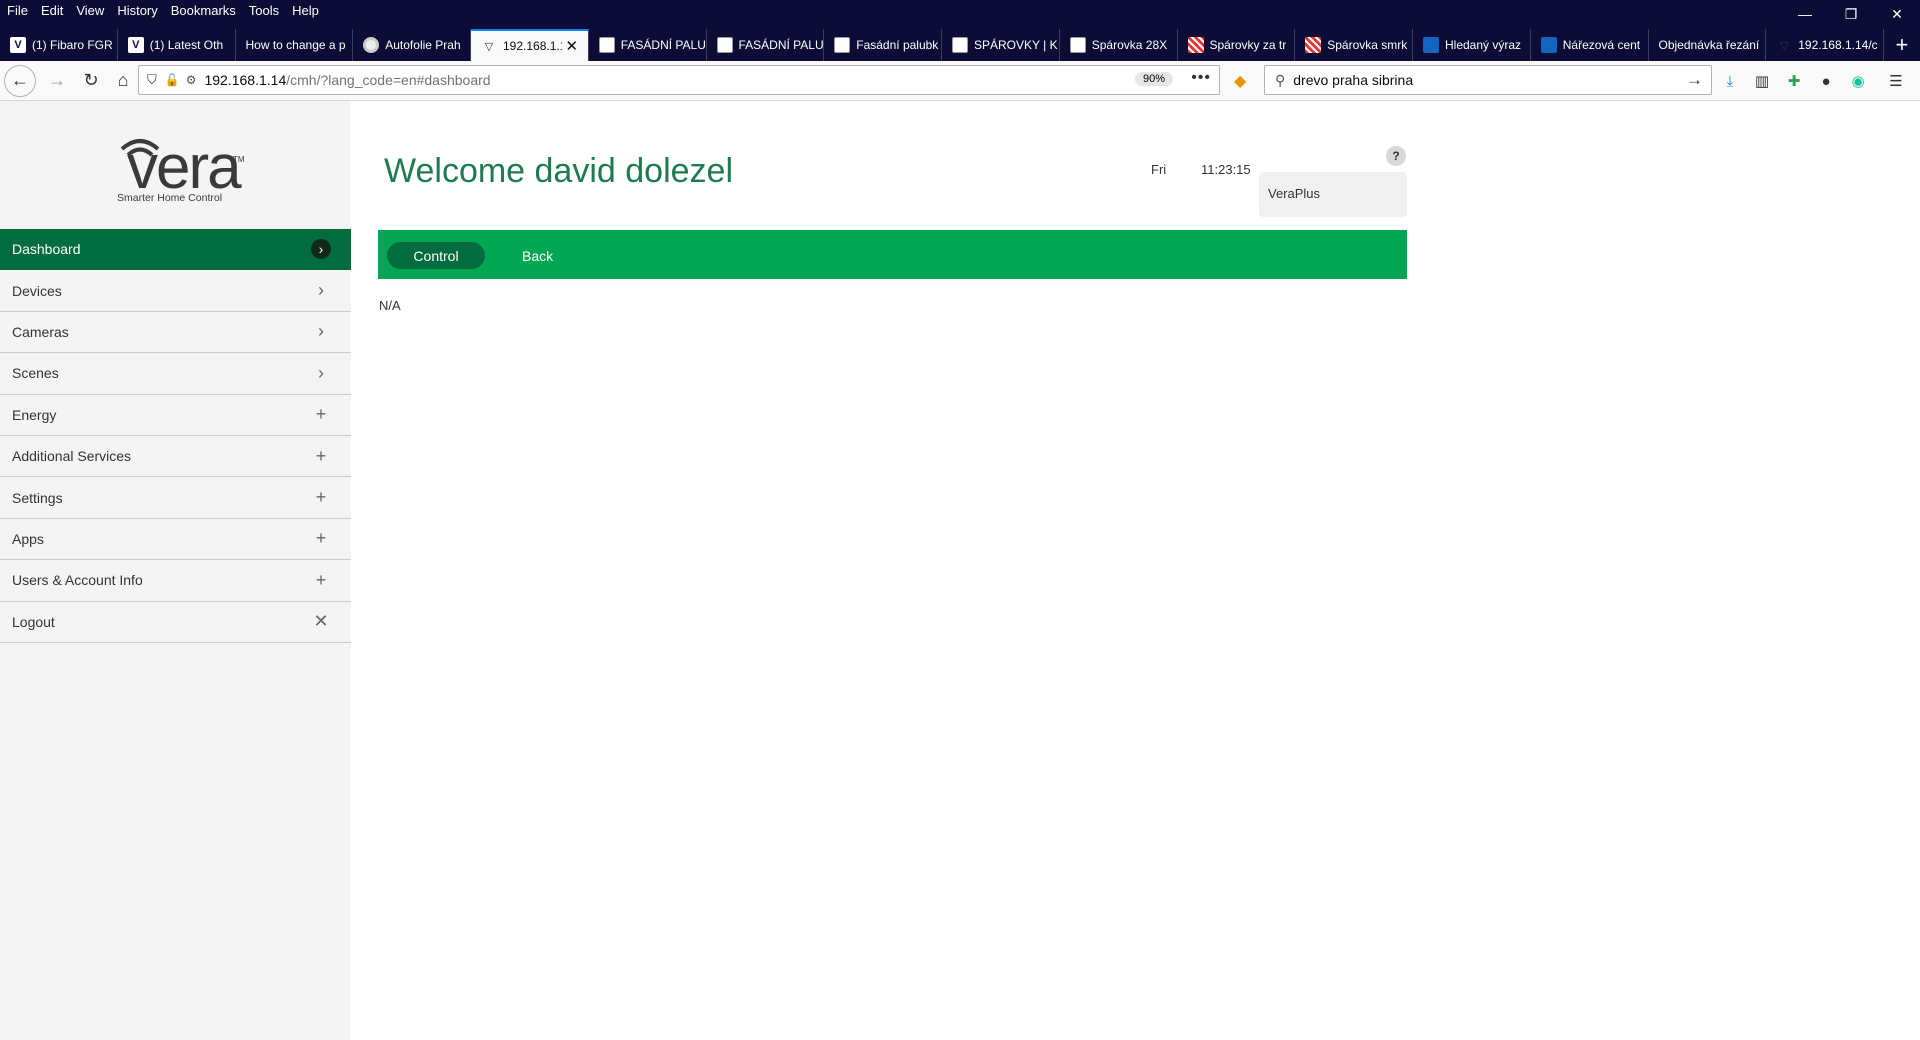 The width and height of the screenshot is (1920, 1040). I want to click on close-tab-icon: ✕, so click(572, 46).